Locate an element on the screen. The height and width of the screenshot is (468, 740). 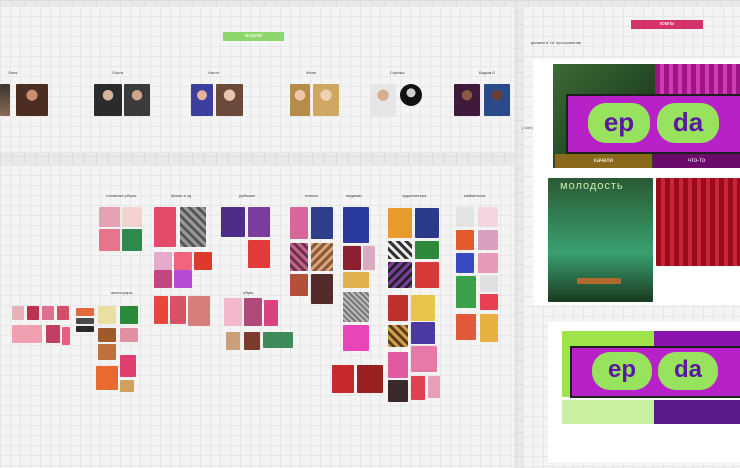
models-section-tag: модели is located at coordinates (253, 36).